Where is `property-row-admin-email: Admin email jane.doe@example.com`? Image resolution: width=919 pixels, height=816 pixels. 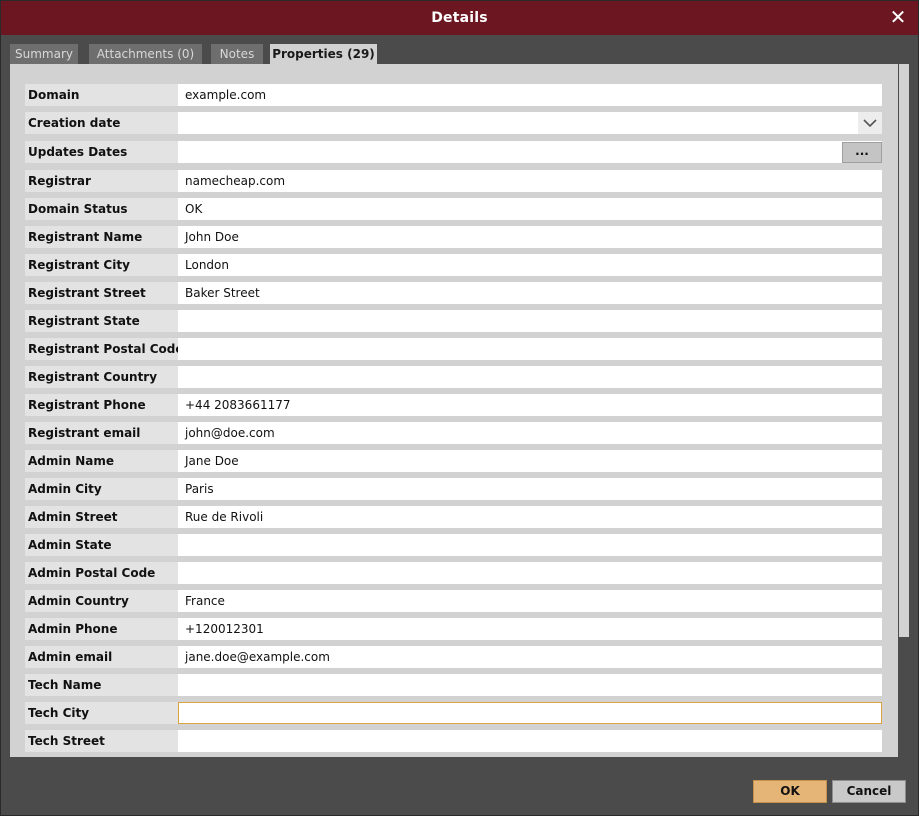 property-row-admin-email: Admin email jane.doe@example.com is located at coordinates (453, 657).